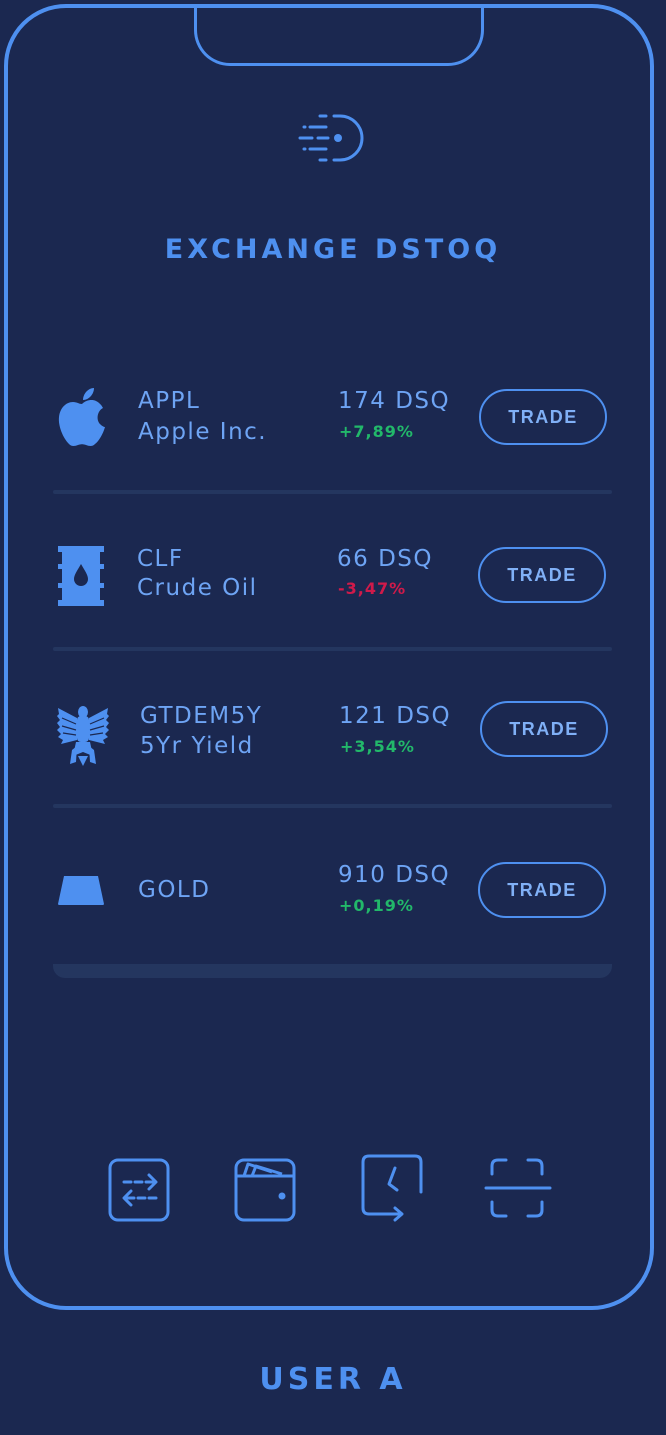  Describe the element at coordinates (372, 588) in the screenshot. I see `asset-change: -3,47%` at that location.